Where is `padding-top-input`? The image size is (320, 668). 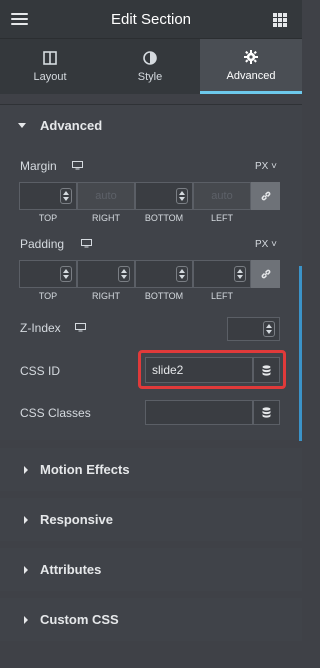
padding-top-input is located at coordinates (48, 274).